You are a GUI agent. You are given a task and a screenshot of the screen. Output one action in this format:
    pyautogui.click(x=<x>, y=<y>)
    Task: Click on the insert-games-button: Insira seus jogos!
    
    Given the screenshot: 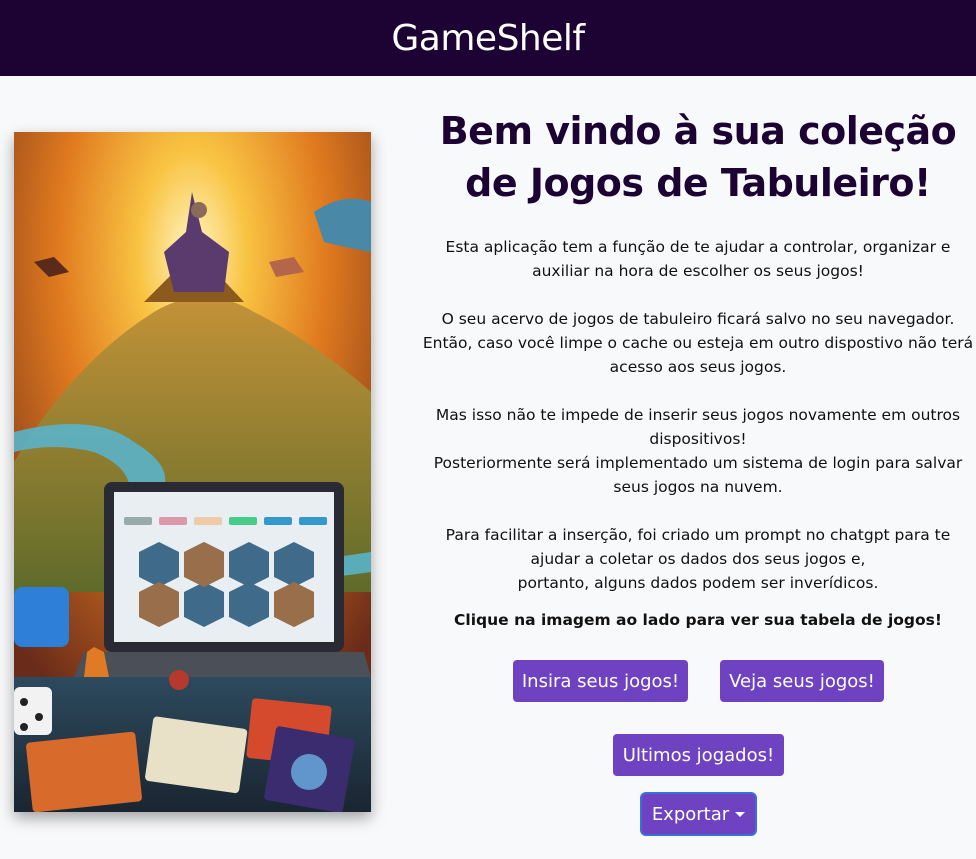 What is the action you would take?
    pyautogui.click(x=600, y=681)
    